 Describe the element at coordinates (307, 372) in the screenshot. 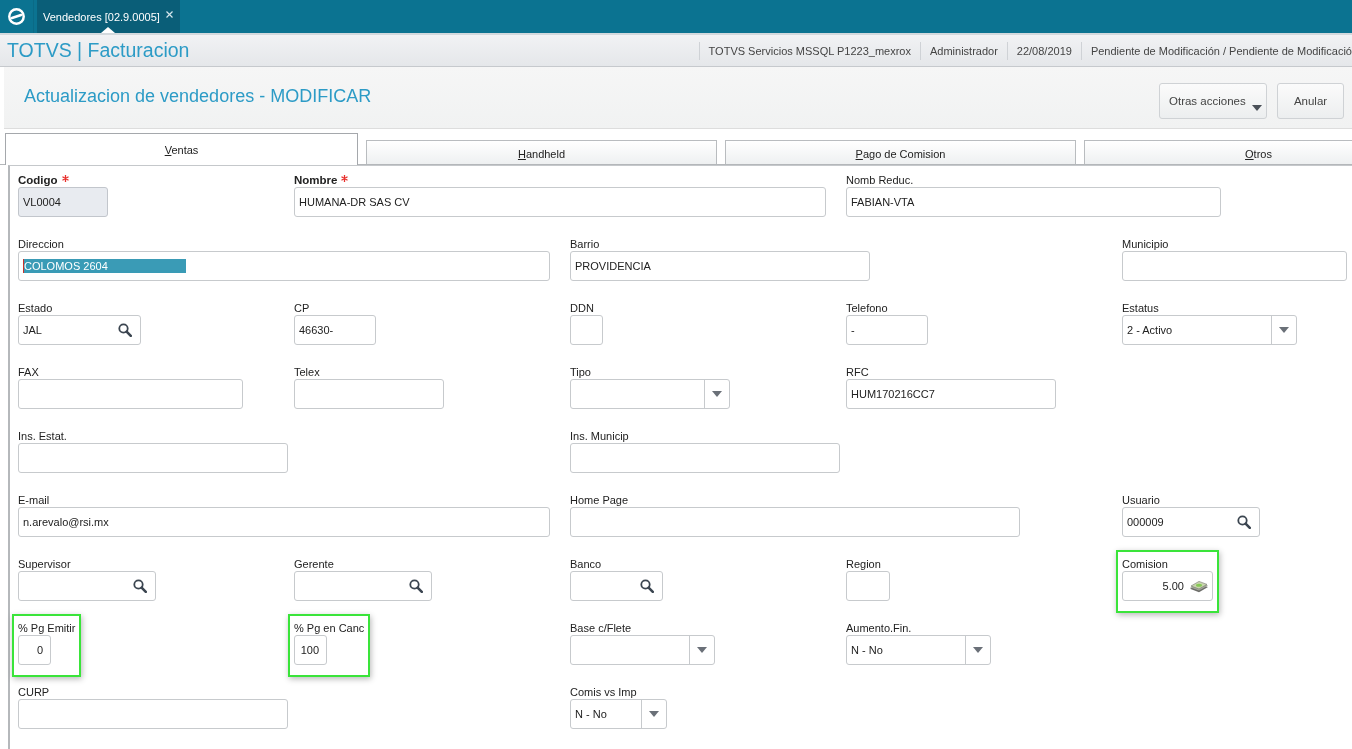

I see `field-label: Telex` at that location.